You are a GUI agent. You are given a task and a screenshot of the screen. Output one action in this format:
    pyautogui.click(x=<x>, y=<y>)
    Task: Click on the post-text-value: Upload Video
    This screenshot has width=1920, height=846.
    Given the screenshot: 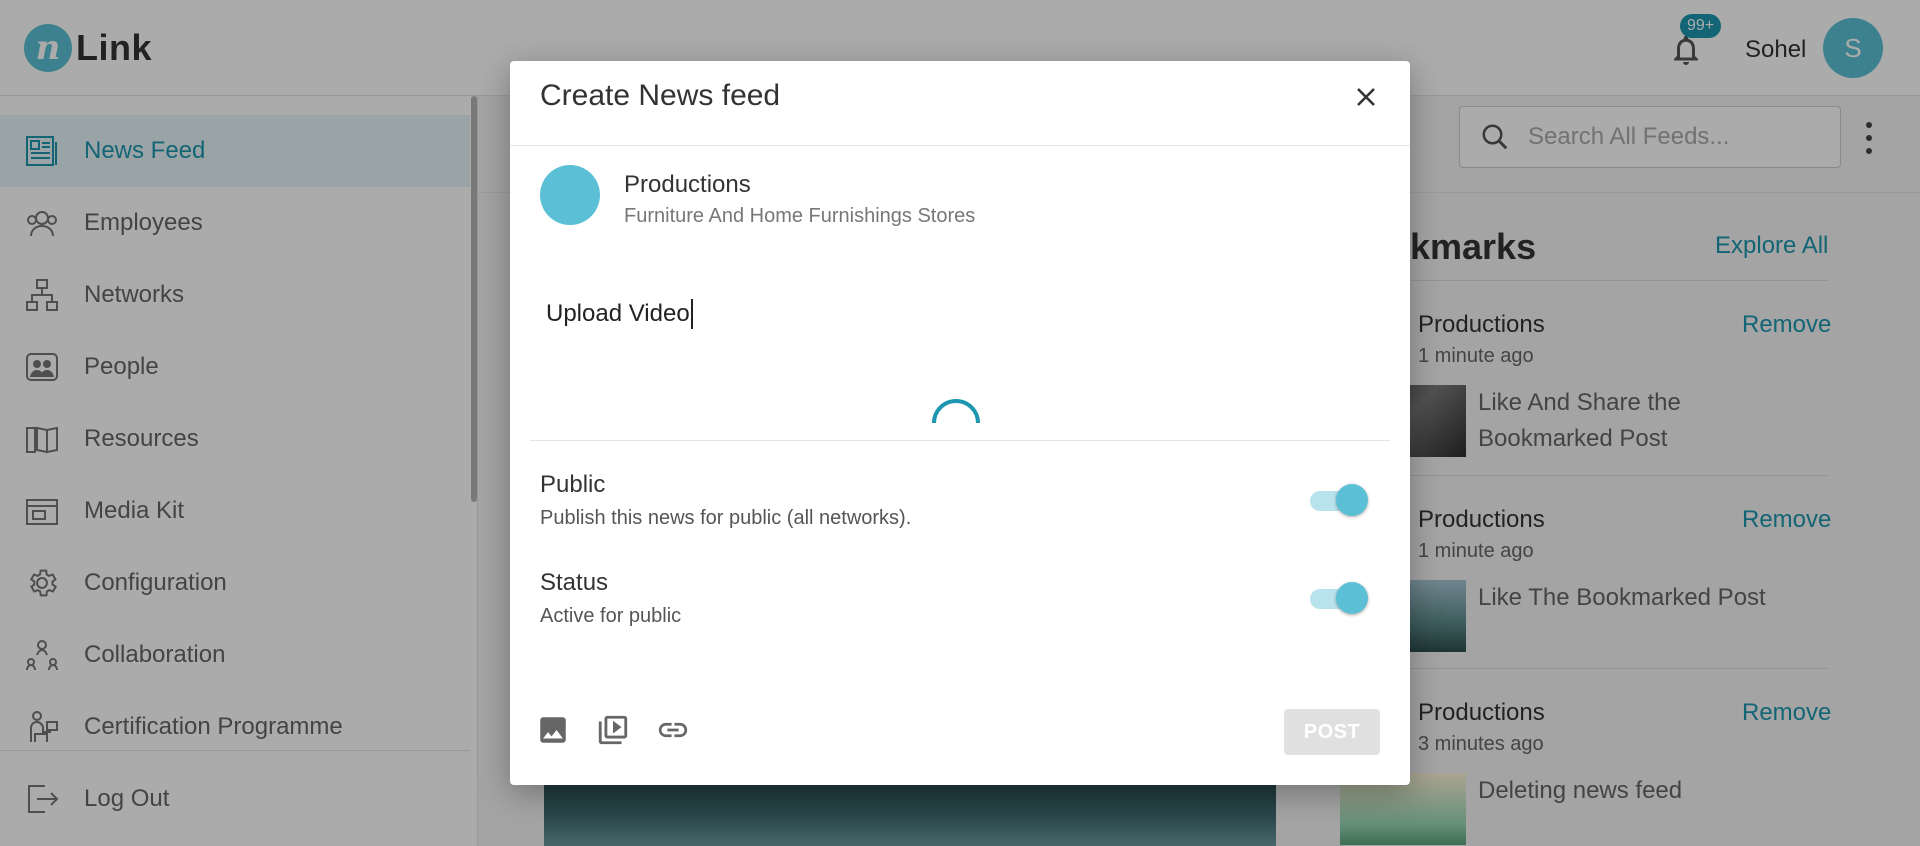 What is the action you would take?
    pyautogui.click(x=618, y=313)
    